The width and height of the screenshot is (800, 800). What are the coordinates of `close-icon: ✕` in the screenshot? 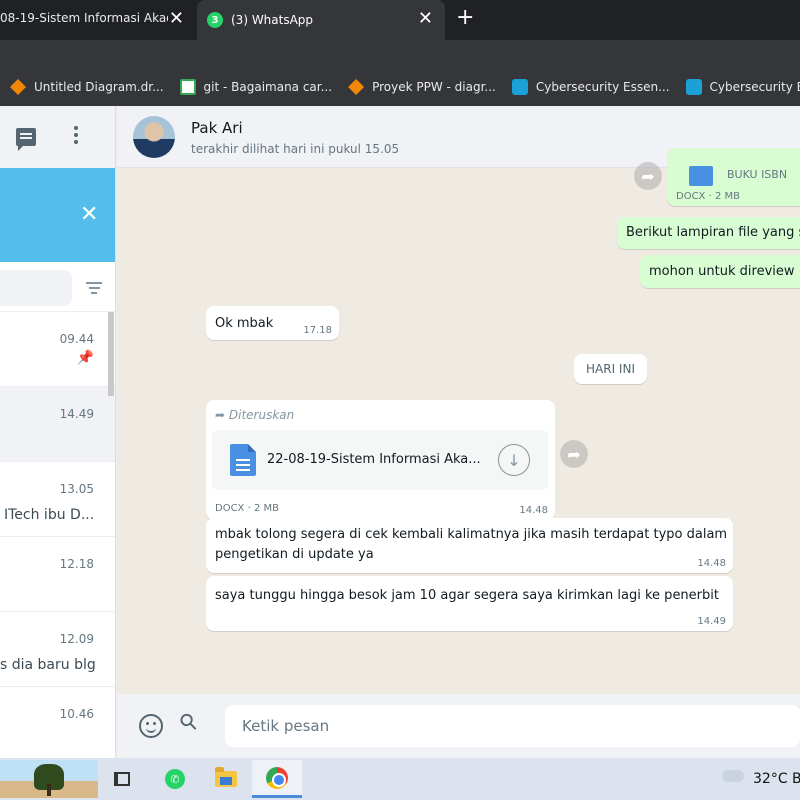 It's located at (89, 214).